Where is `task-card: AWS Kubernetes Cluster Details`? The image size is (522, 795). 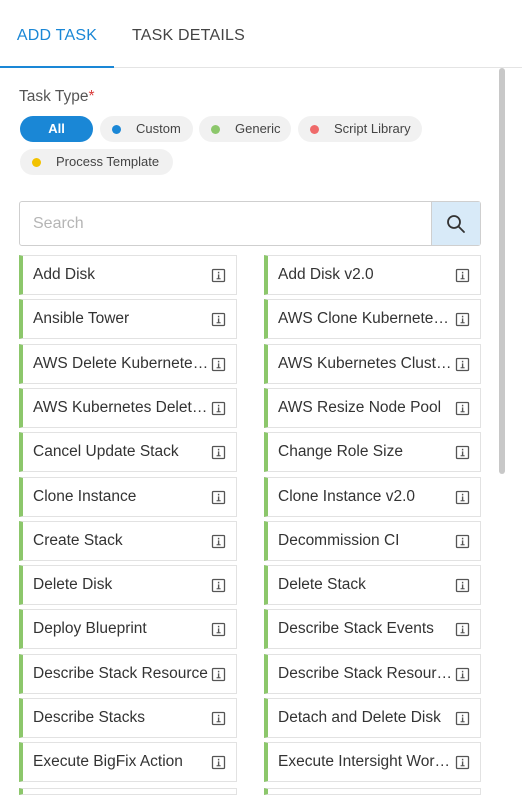
task-card: AWS Kubernetes Cluster Details is located at coordinates (372, 364).